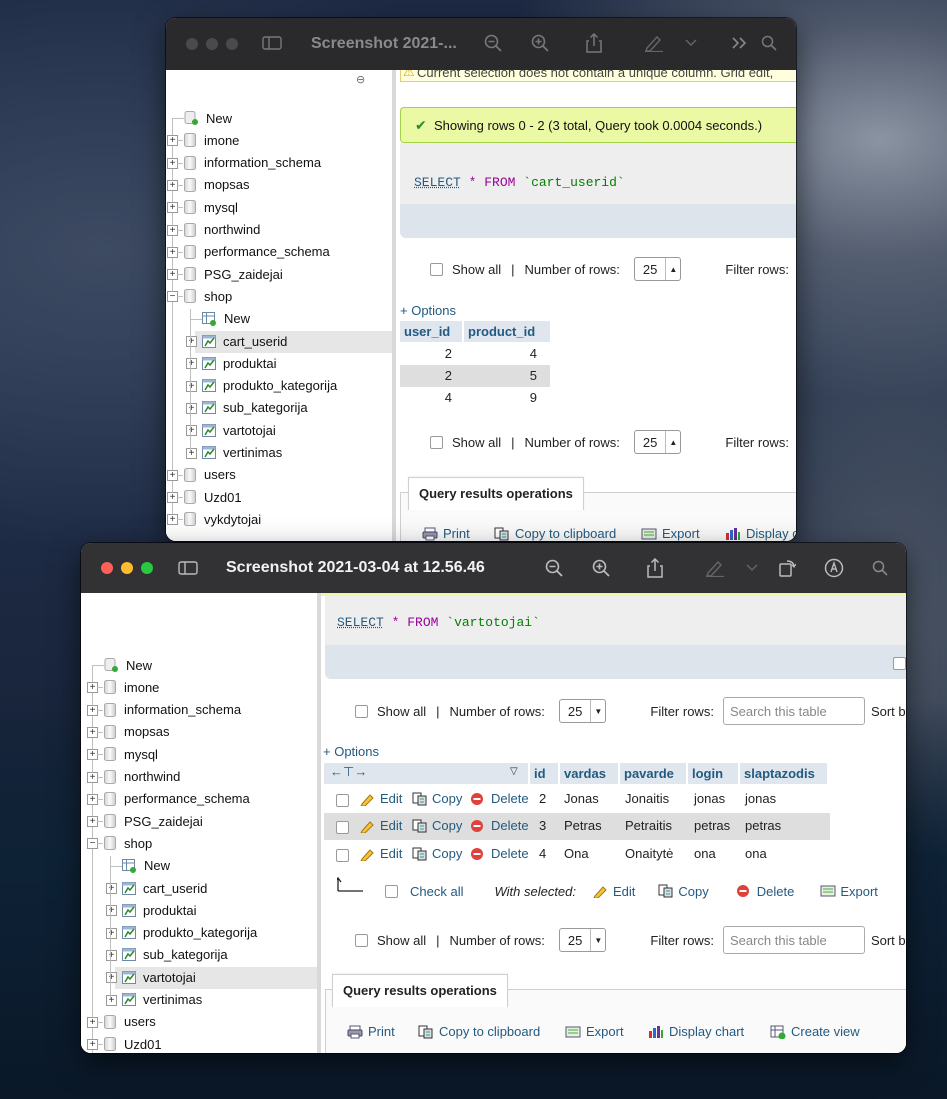  What do you see at coordinates (683, 891) in the screenshot?
I see `bulk-copy-button: Copy` at bounding box center [683, 891].